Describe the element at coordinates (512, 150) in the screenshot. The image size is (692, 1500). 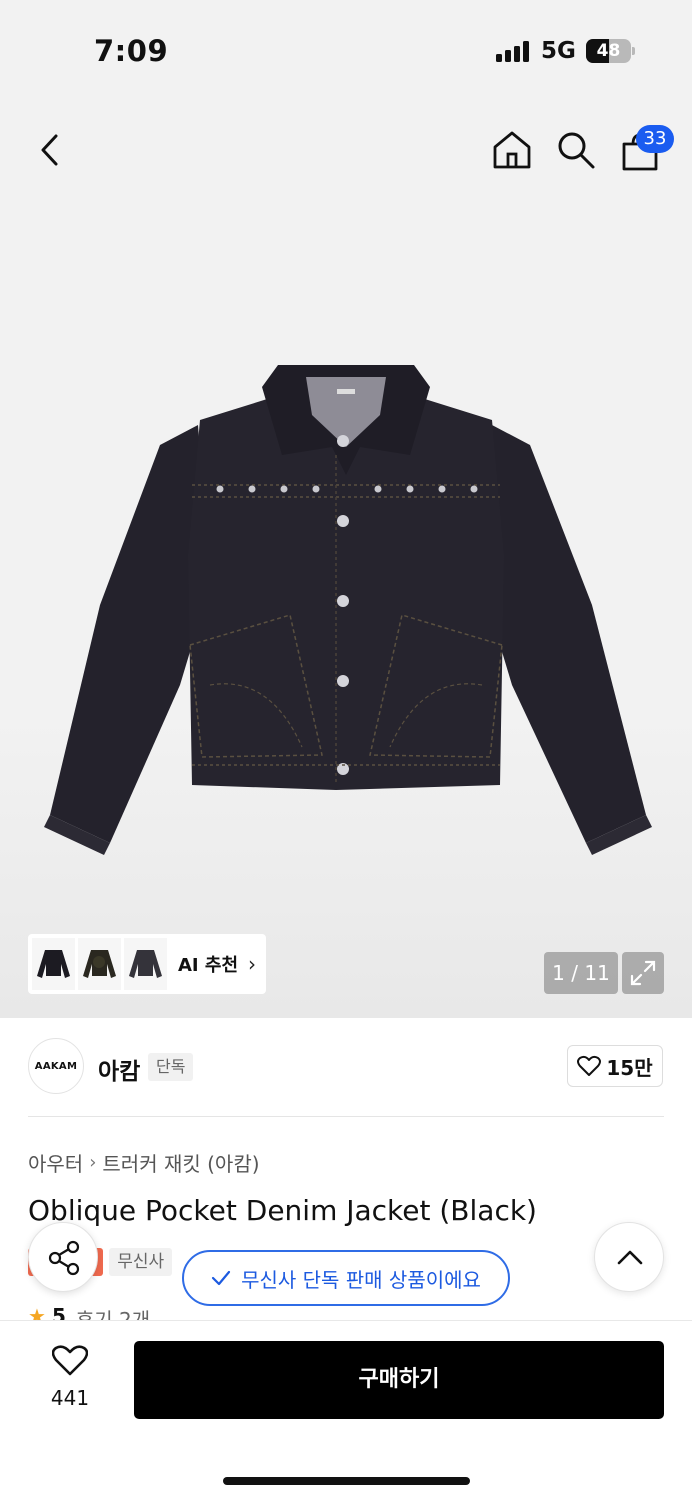
I see `home-icon` at that location.